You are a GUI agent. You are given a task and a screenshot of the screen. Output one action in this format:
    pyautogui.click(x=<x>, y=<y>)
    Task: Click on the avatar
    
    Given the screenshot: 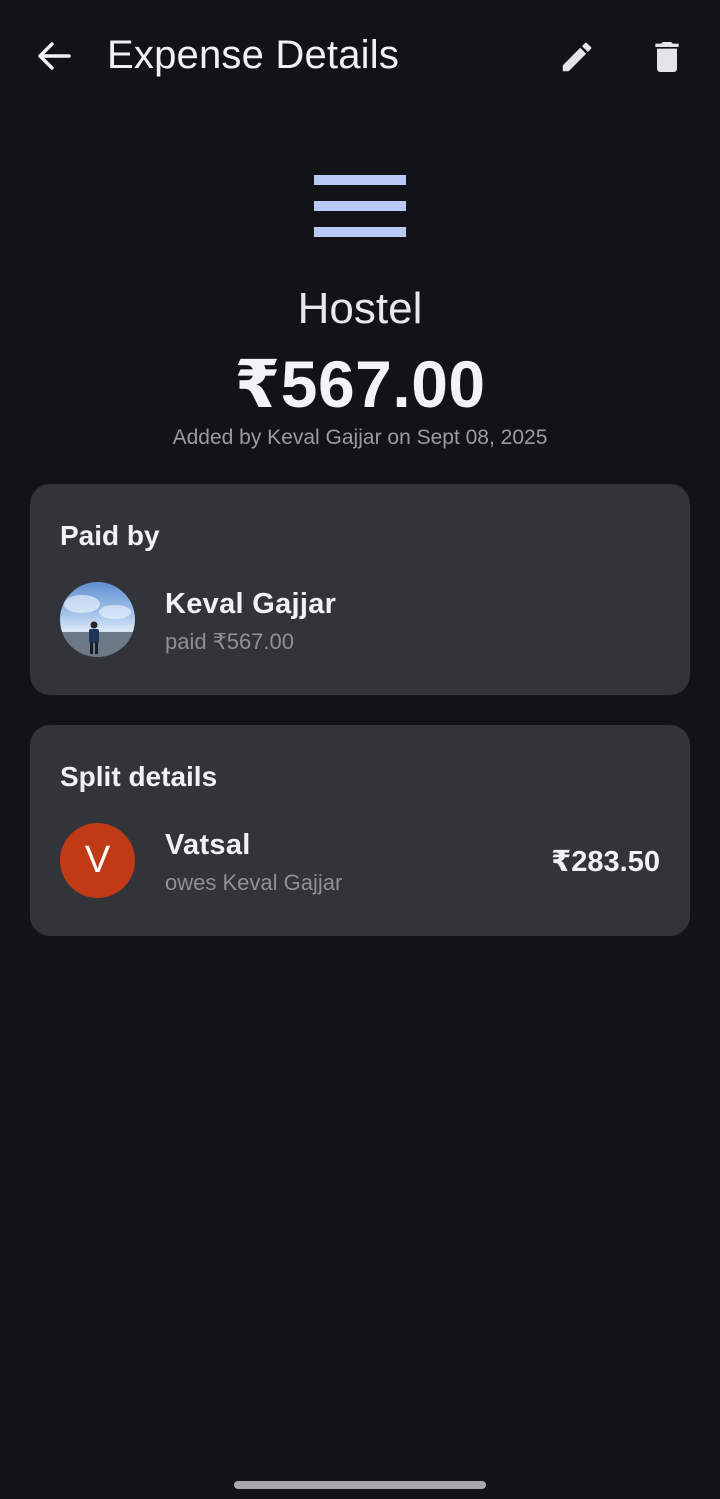 What is the action you would take?
    pyautogui.click(x=97, y=619)
    